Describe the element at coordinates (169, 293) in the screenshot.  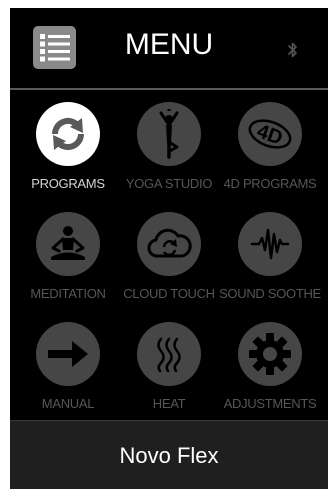
I see `menu-item-label: CLOUD TOUCH` at that location.